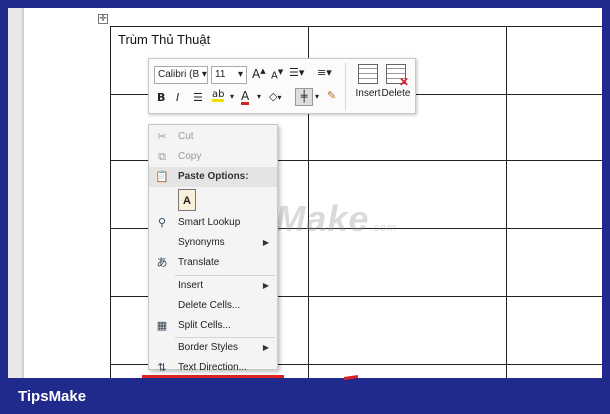  What do you see at coordinates (177, 97) in the screenshot?
I see `italic-icon: I` at bounding box center [177, 97].